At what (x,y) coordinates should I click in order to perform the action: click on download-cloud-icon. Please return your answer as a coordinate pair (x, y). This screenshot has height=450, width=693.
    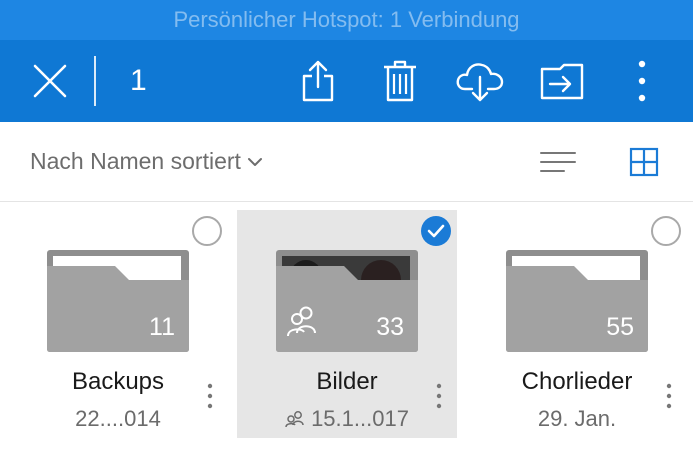
    Looking at the image, I should click on (480, 82).